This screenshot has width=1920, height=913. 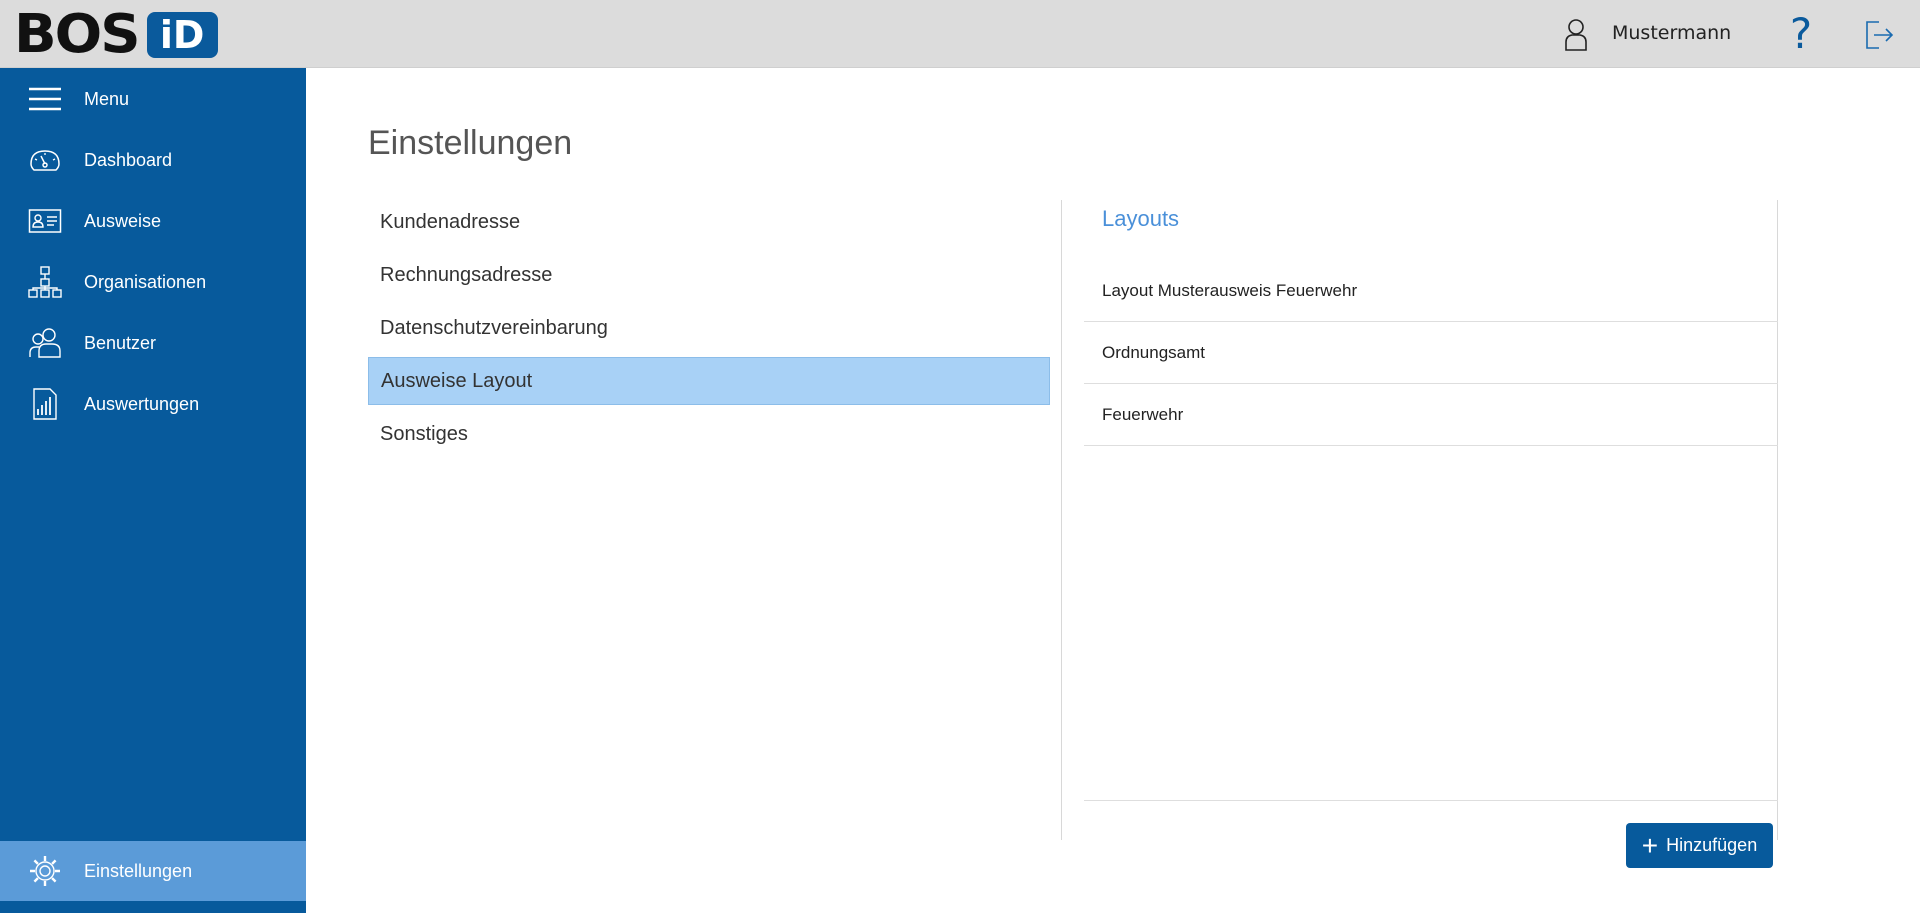 What do you see at coordinates (120, 342) in the screenshot?
I see `sidebar-item-label: Benutzer` at bounding box center [120, 342].